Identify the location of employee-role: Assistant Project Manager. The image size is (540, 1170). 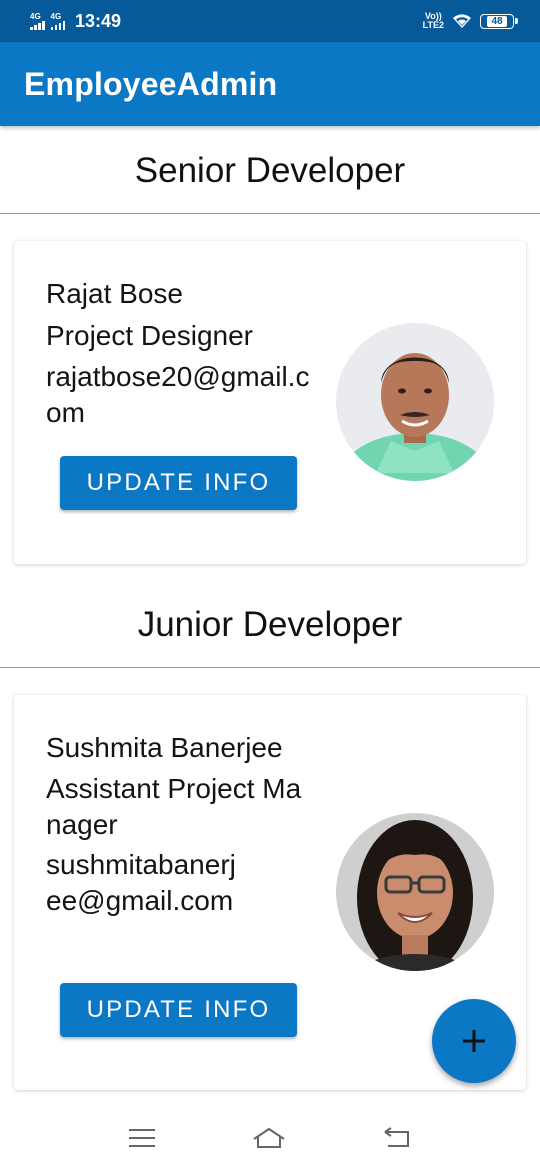
(174, 806).